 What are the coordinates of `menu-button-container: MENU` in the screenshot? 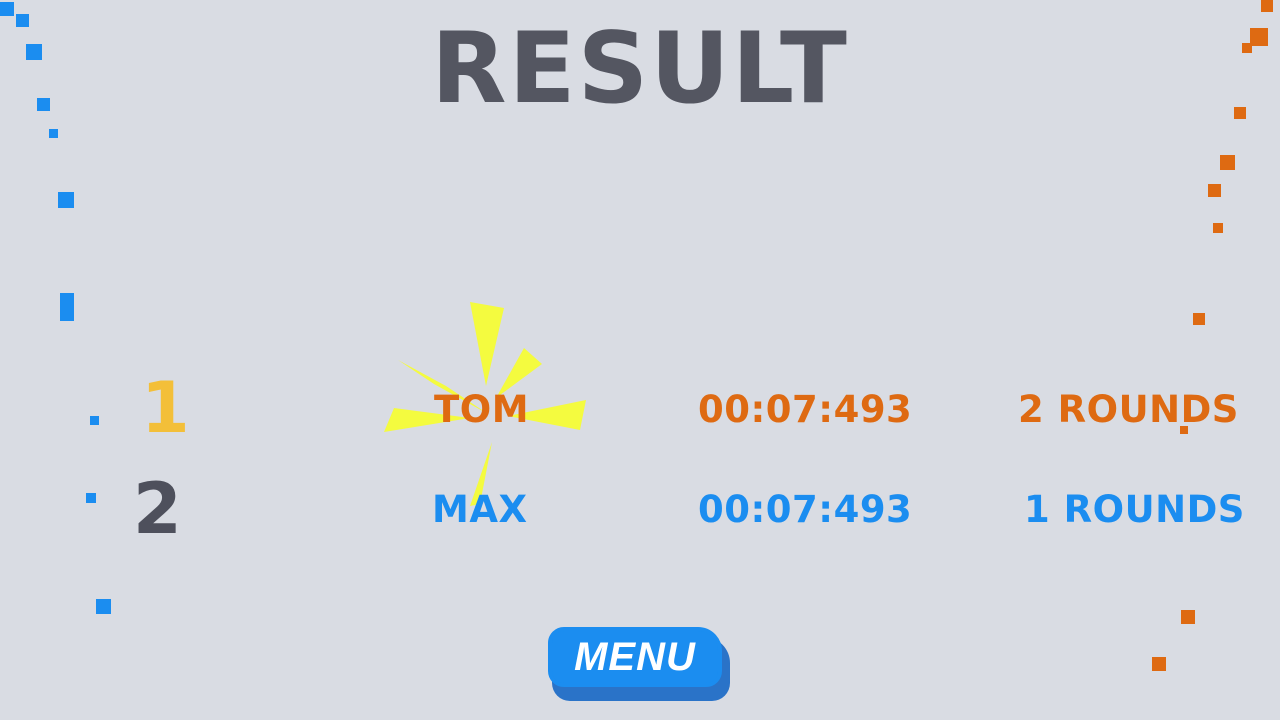 It's located at (640, 665).